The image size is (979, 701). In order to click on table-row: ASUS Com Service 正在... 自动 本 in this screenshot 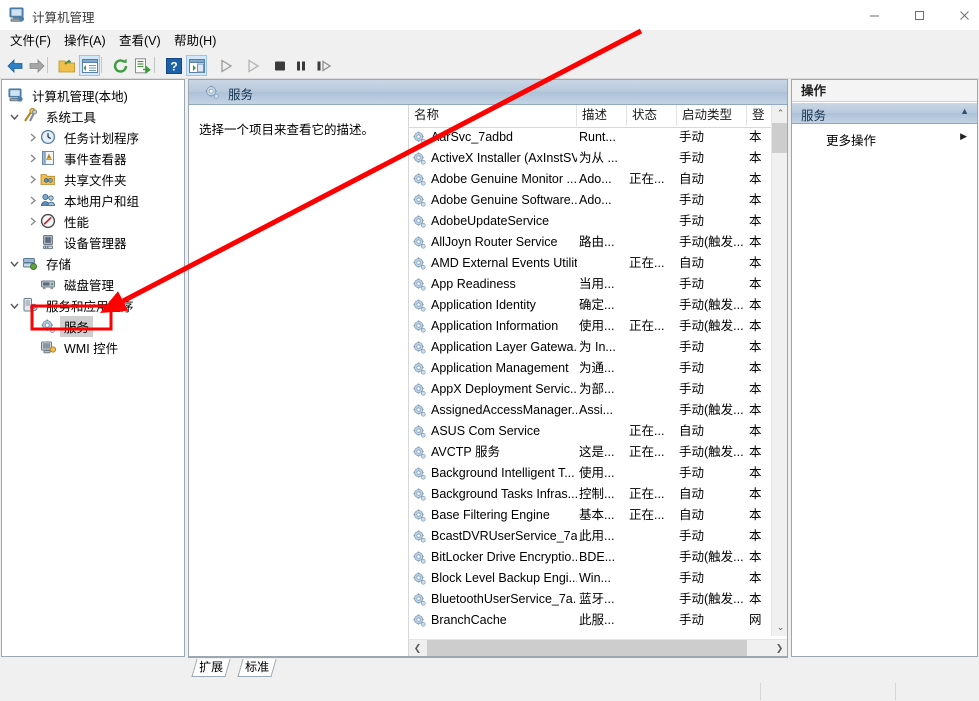, I will do `click(589, 431)`.